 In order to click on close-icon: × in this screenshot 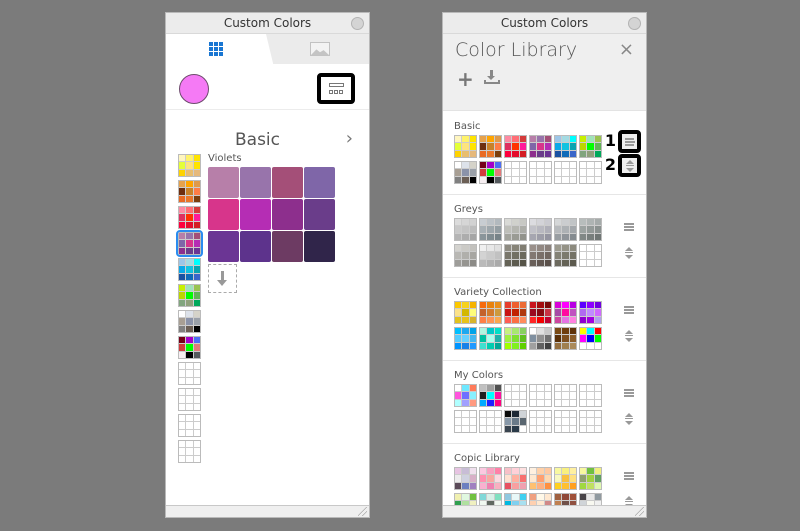, I will do `click(626, 49)`.